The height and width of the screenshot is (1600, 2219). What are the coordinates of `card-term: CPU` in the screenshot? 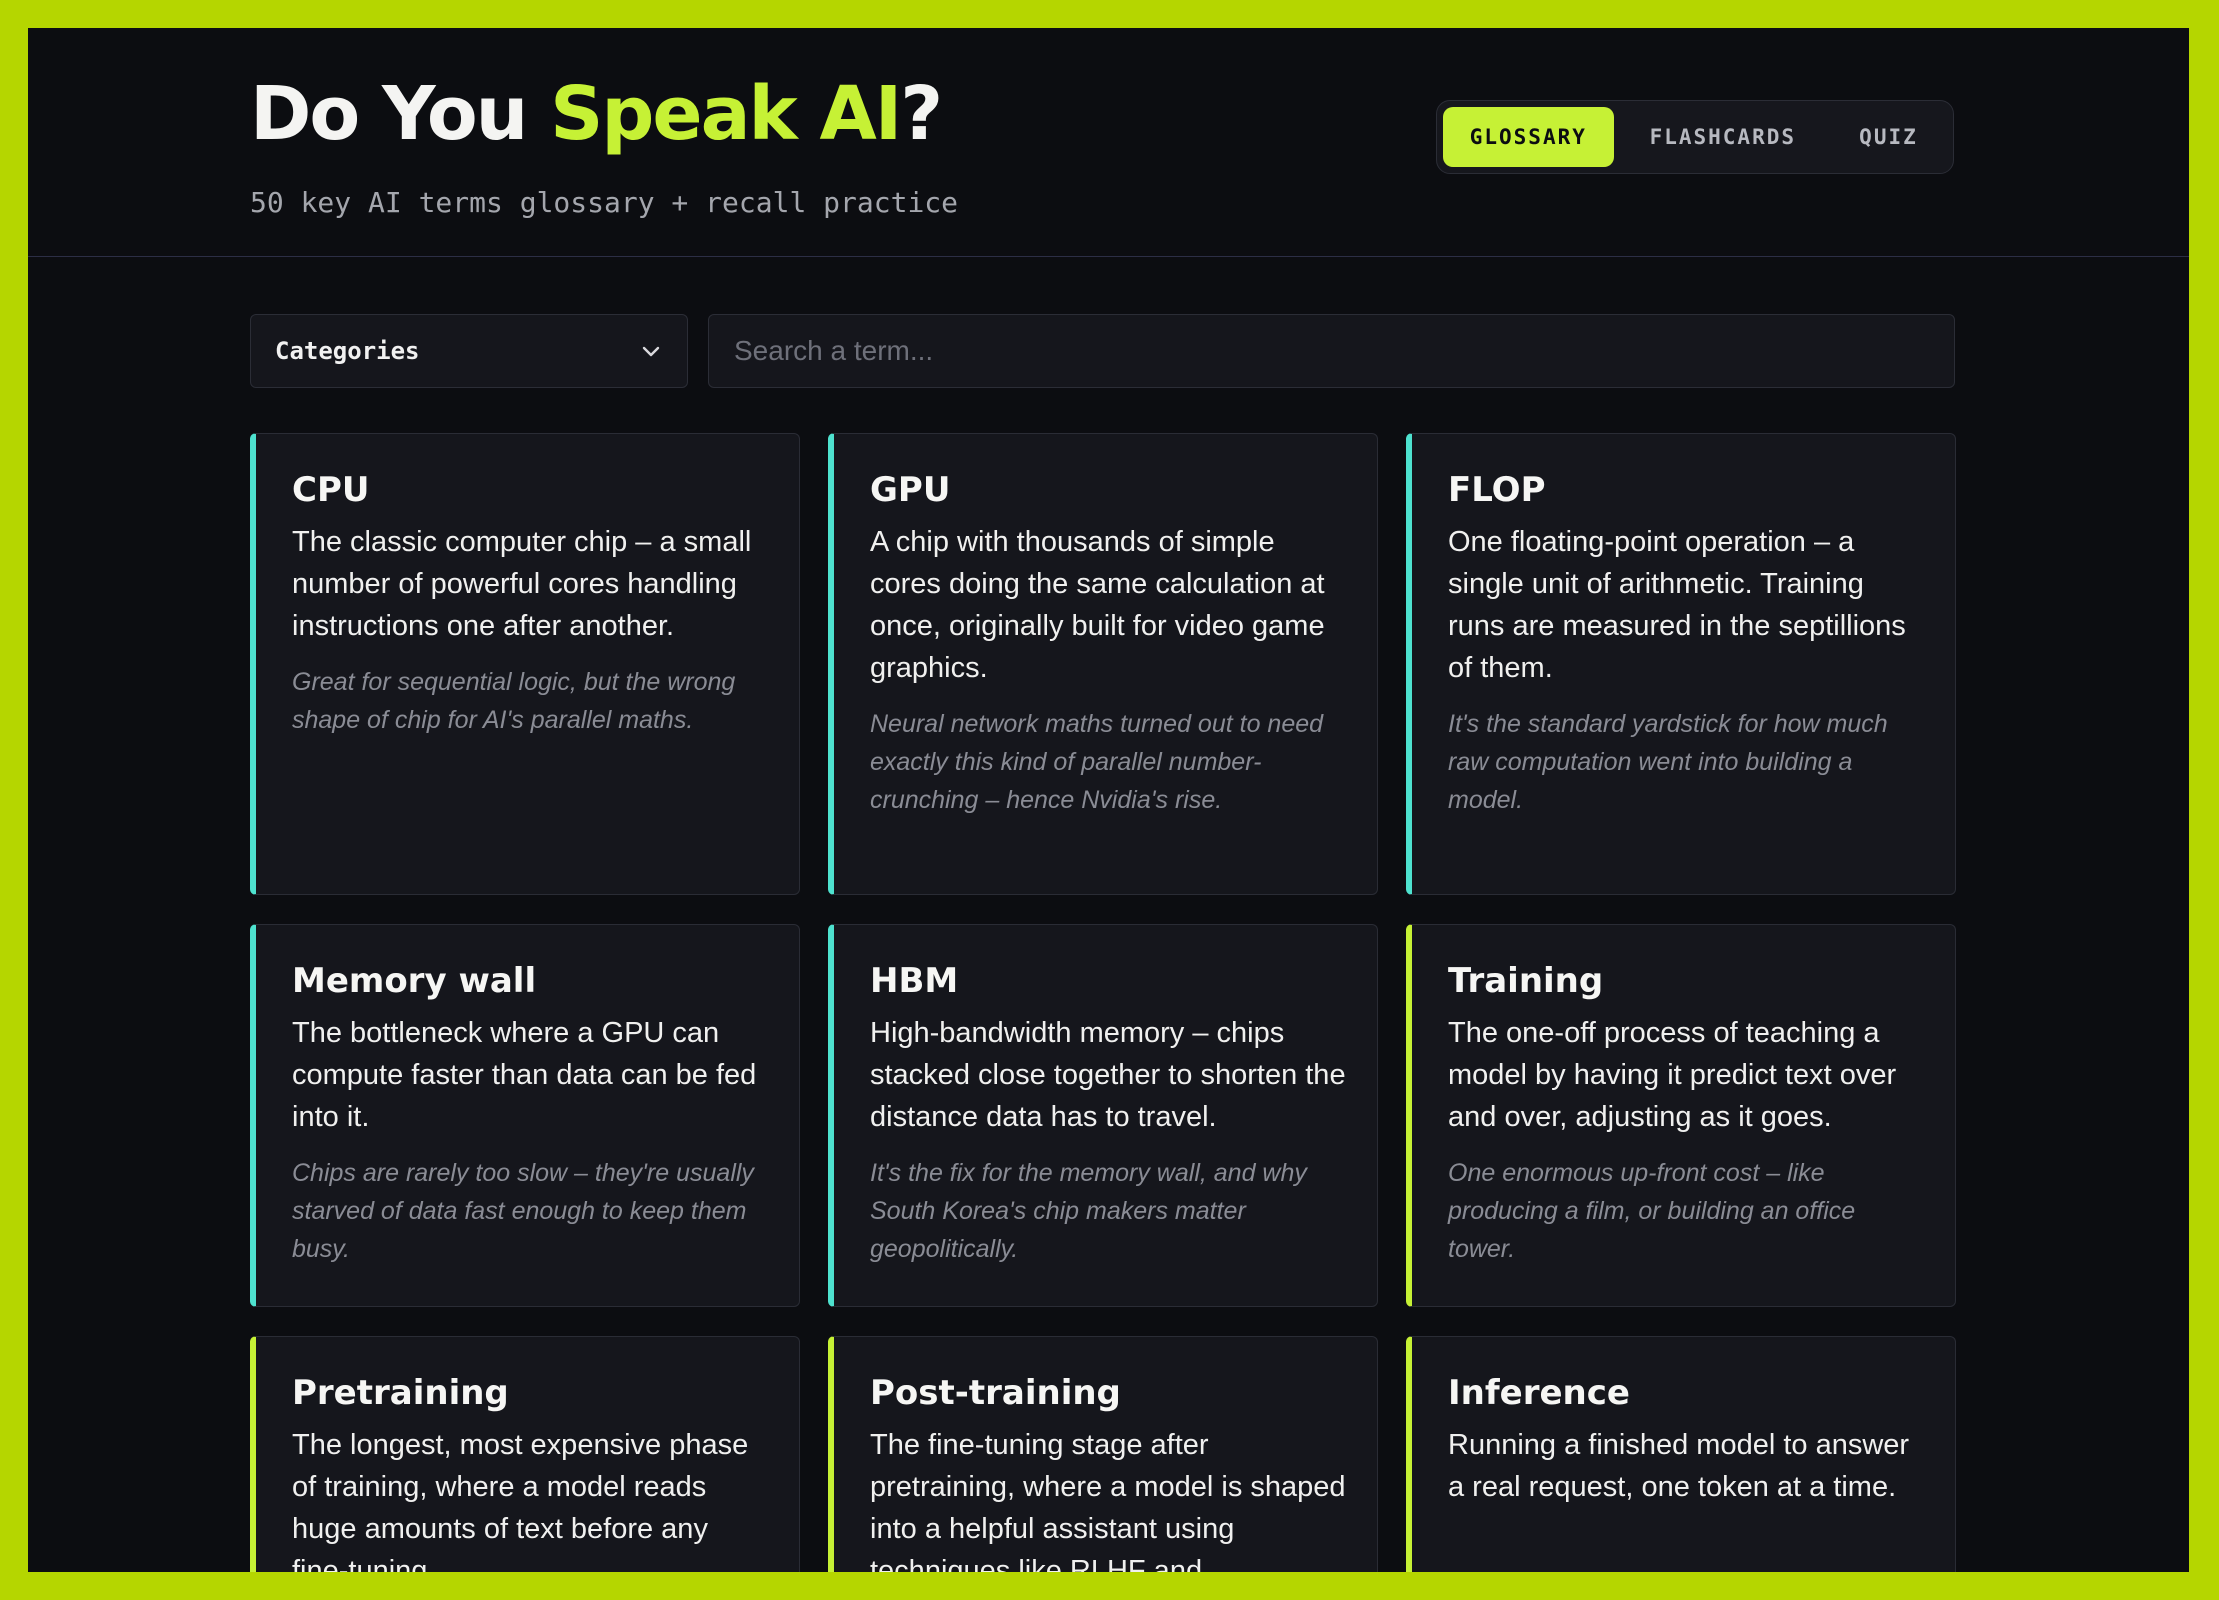 It's located at (331, 490).